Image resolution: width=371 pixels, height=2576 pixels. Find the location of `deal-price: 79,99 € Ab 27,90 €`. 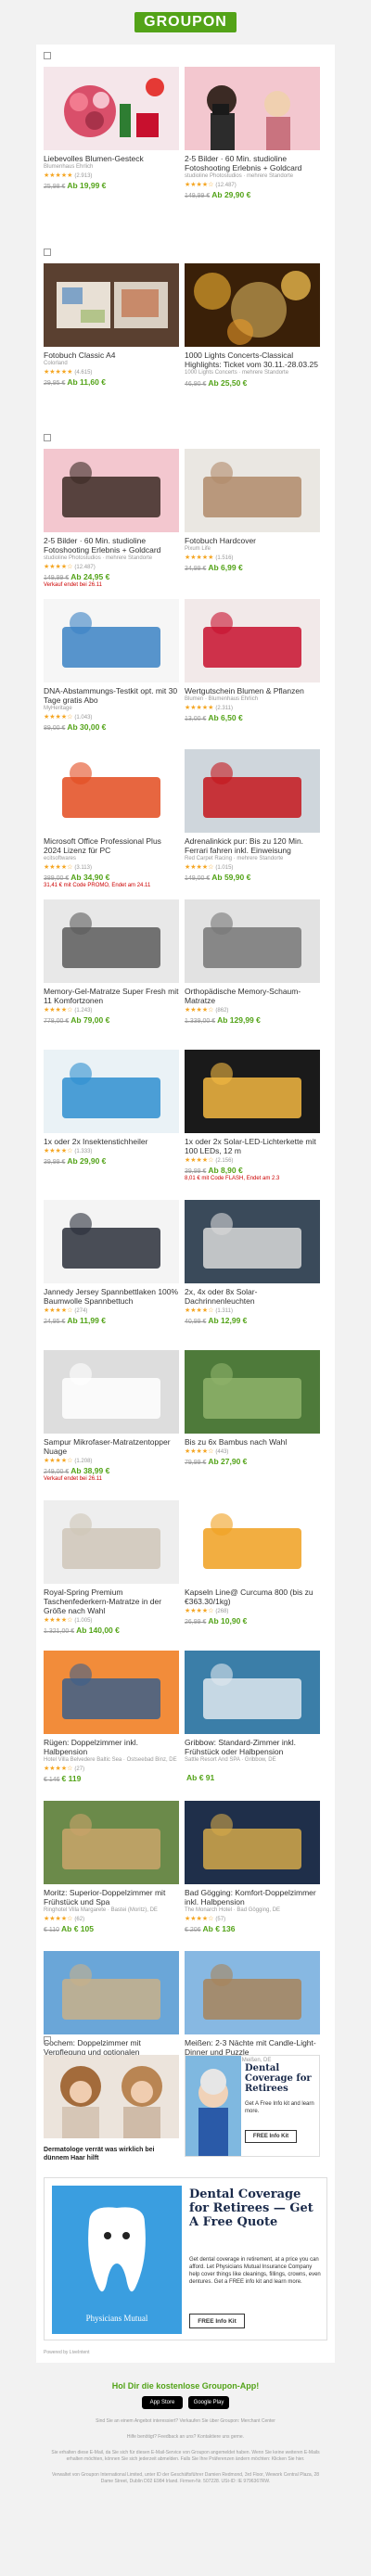

deal-price: 79,99 € Ab 27,90 € is located at coordinates (216, 1461).